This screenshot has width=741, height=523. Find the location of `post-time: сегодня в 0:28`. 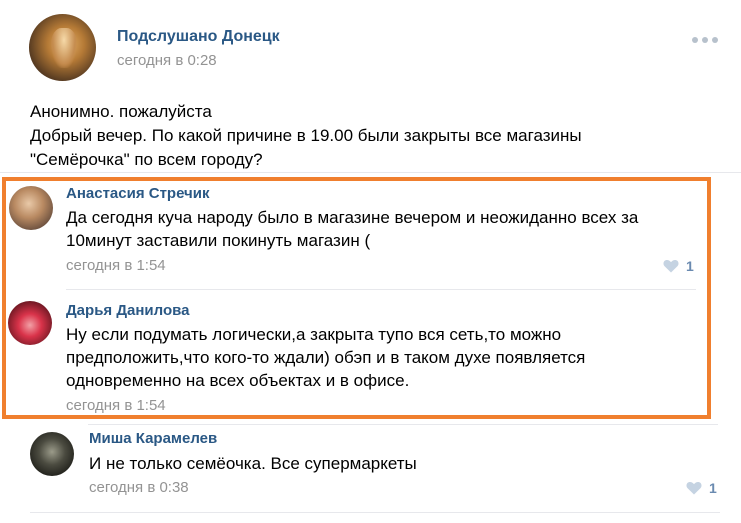

post-time: сегодня в 0:28 is located at coordinates (167, 60).